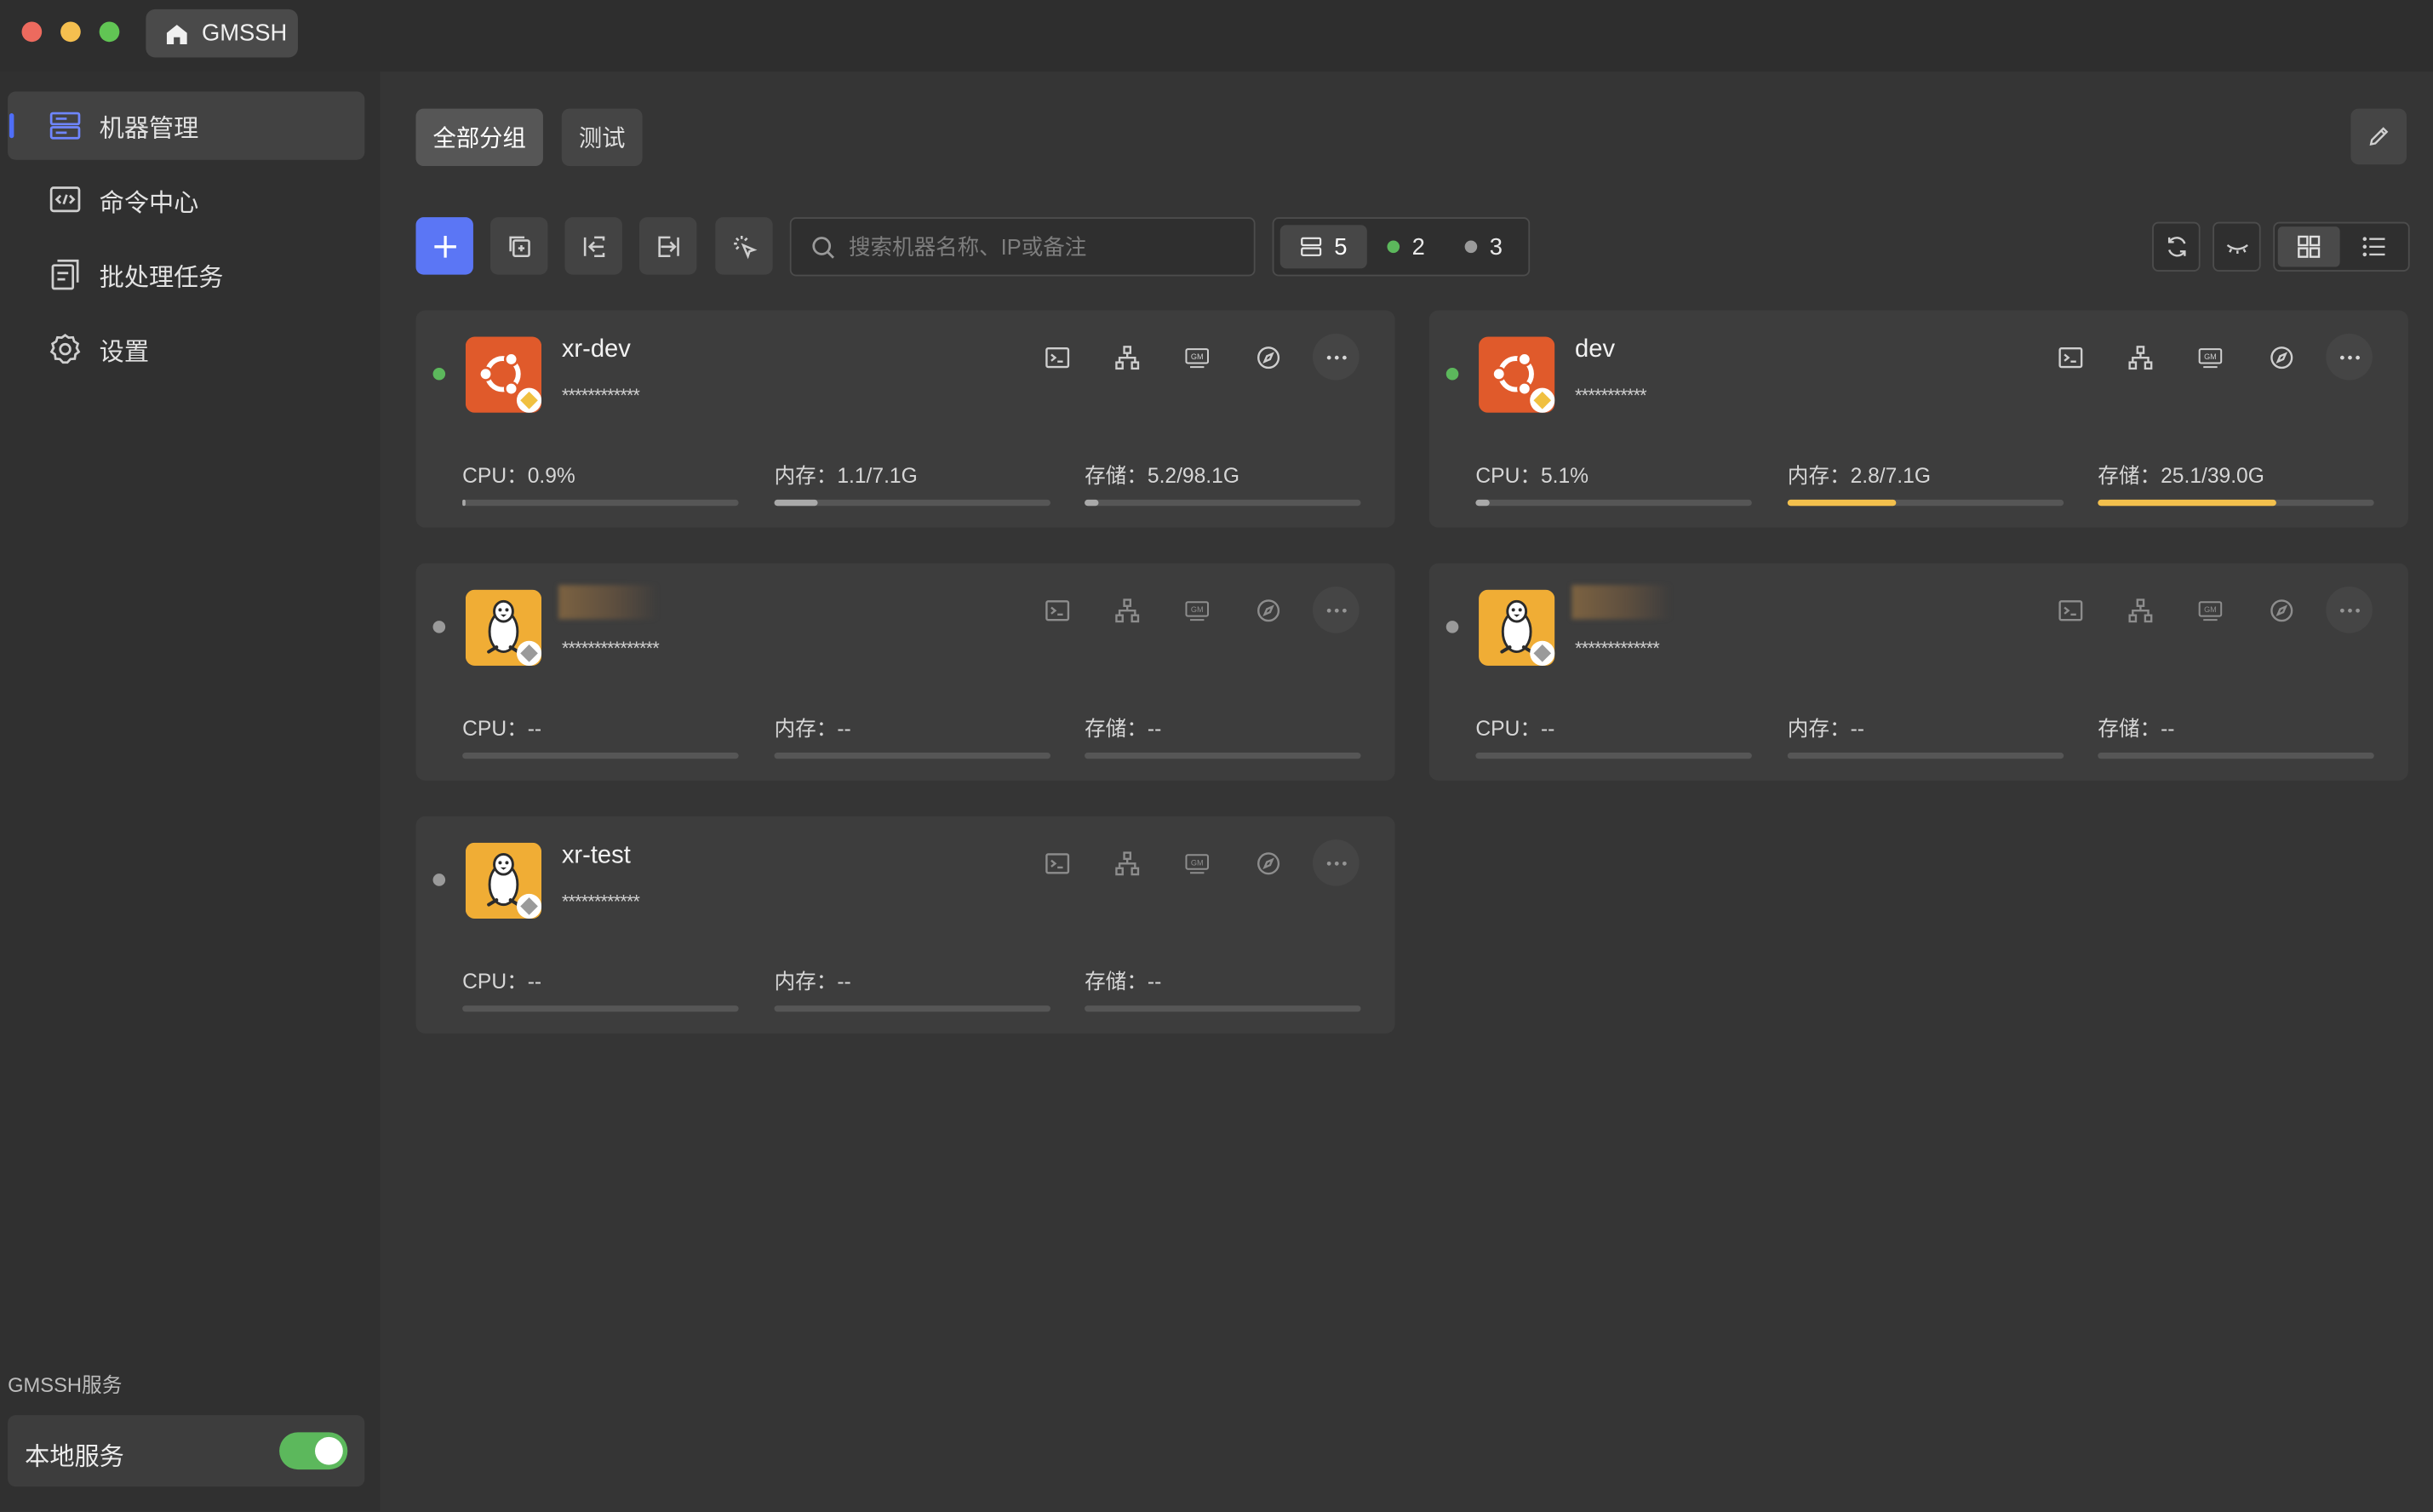 The height and width of the screenshot is (1512, 2433). What do you see at coordinates (186, 349) in the screenshot?
I see `sidebar-item-settings: 设置` at bounding box center [186, 349].